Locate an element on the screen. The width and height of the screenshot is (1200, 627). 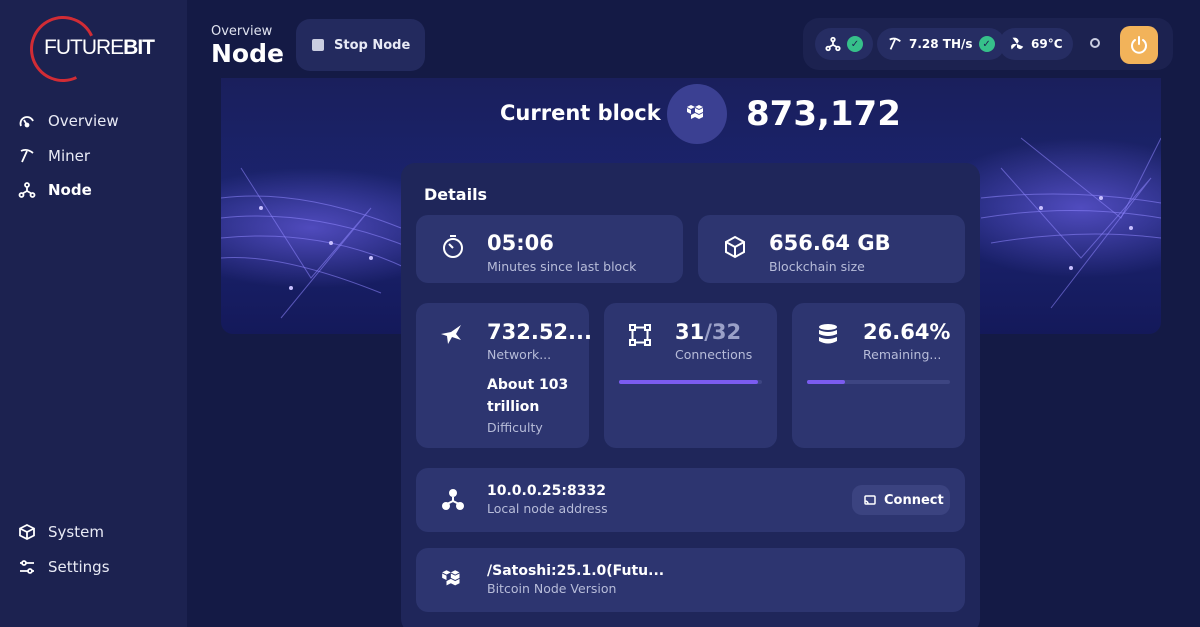
connect-button: Connect is located at coordinates (901, 500).